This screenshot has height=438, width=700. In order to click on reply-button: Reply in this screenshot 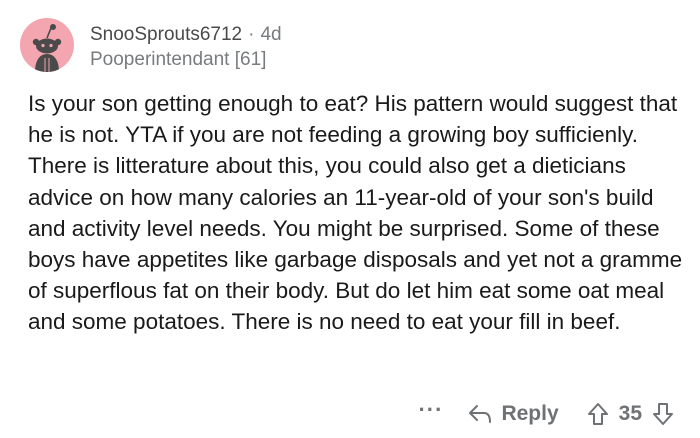, I will do `click(513, 414)`.